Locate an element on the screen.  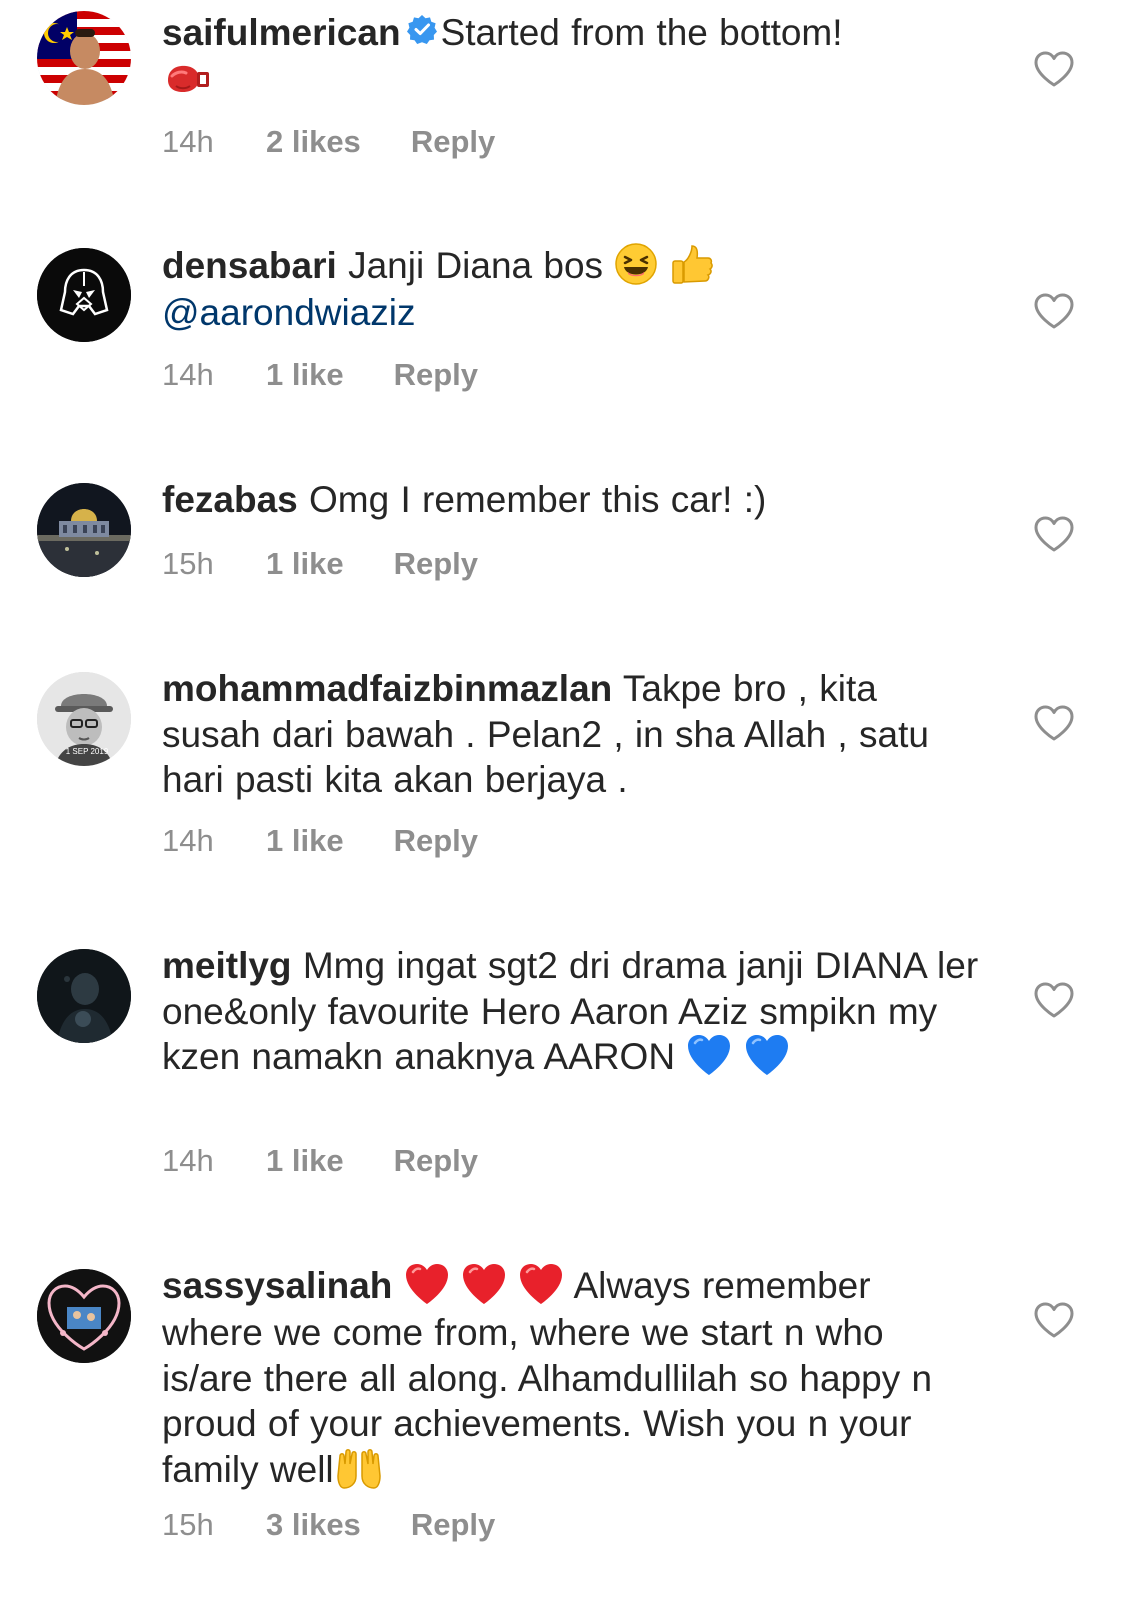
avatar-date-stamp: 1 SEP 2019 is located at coordinates (87, 751).